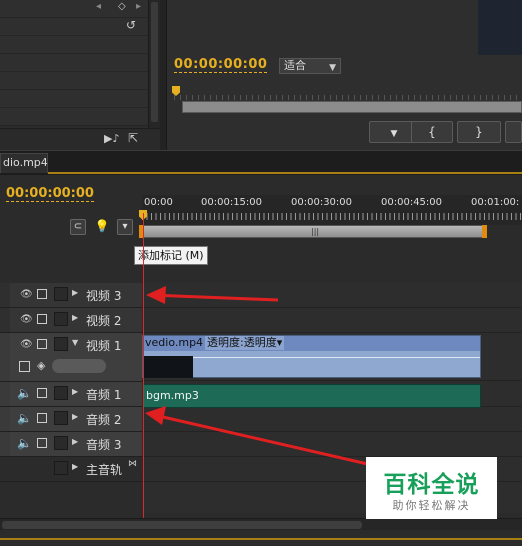  What do you see at coordinates (132, 464) in the screenshot?
I see `bowtie-icon: ⋈` at bounding box center [132, 464].